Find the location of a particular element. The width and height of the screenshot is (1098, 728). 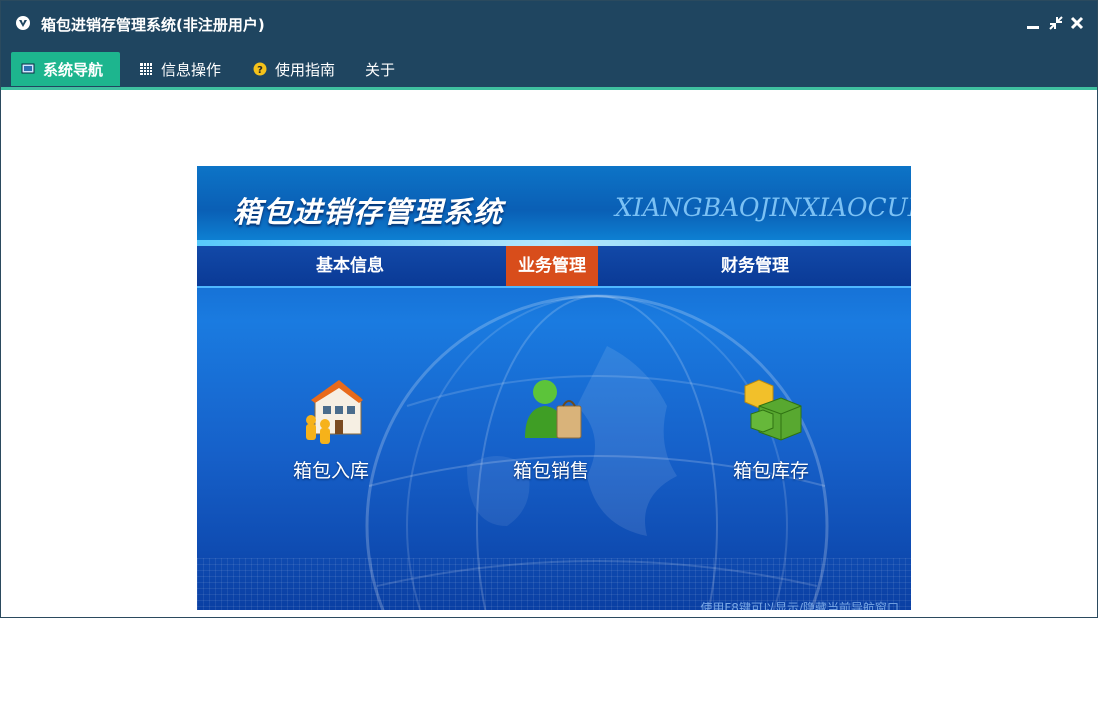

banner-nav: 基本信息 业务管理 财务管理 is located at coordinates (554, 267).